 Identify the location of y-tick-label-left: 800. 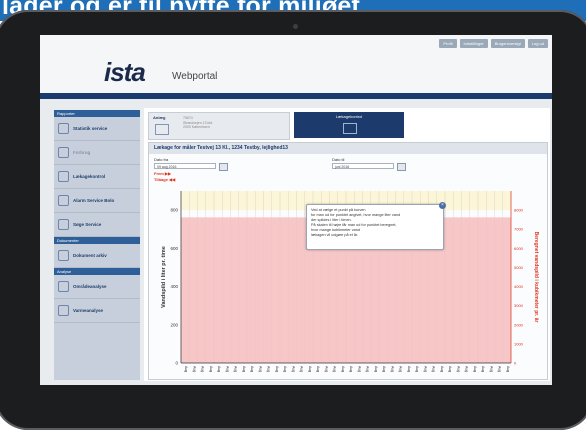
(174, 210).